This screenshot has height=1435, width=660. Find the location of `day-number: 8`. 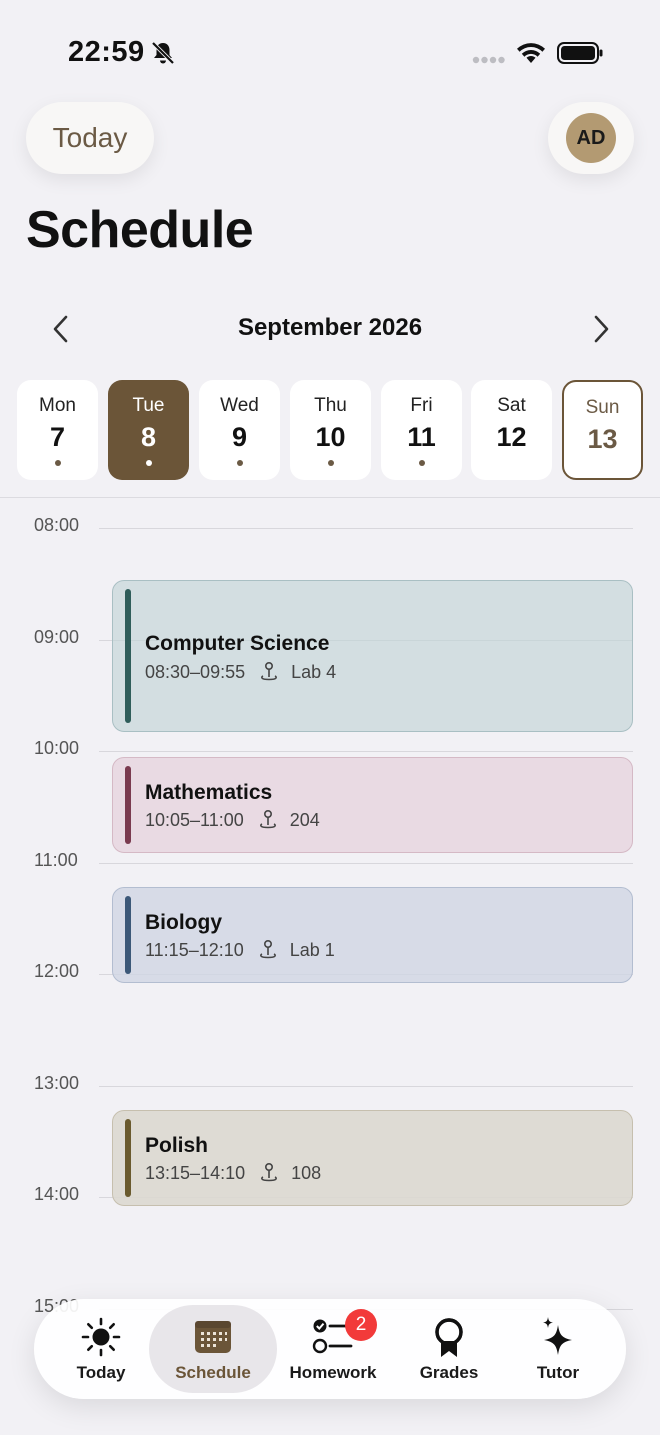

day-number: 8 is located at coordinates (148, 437).